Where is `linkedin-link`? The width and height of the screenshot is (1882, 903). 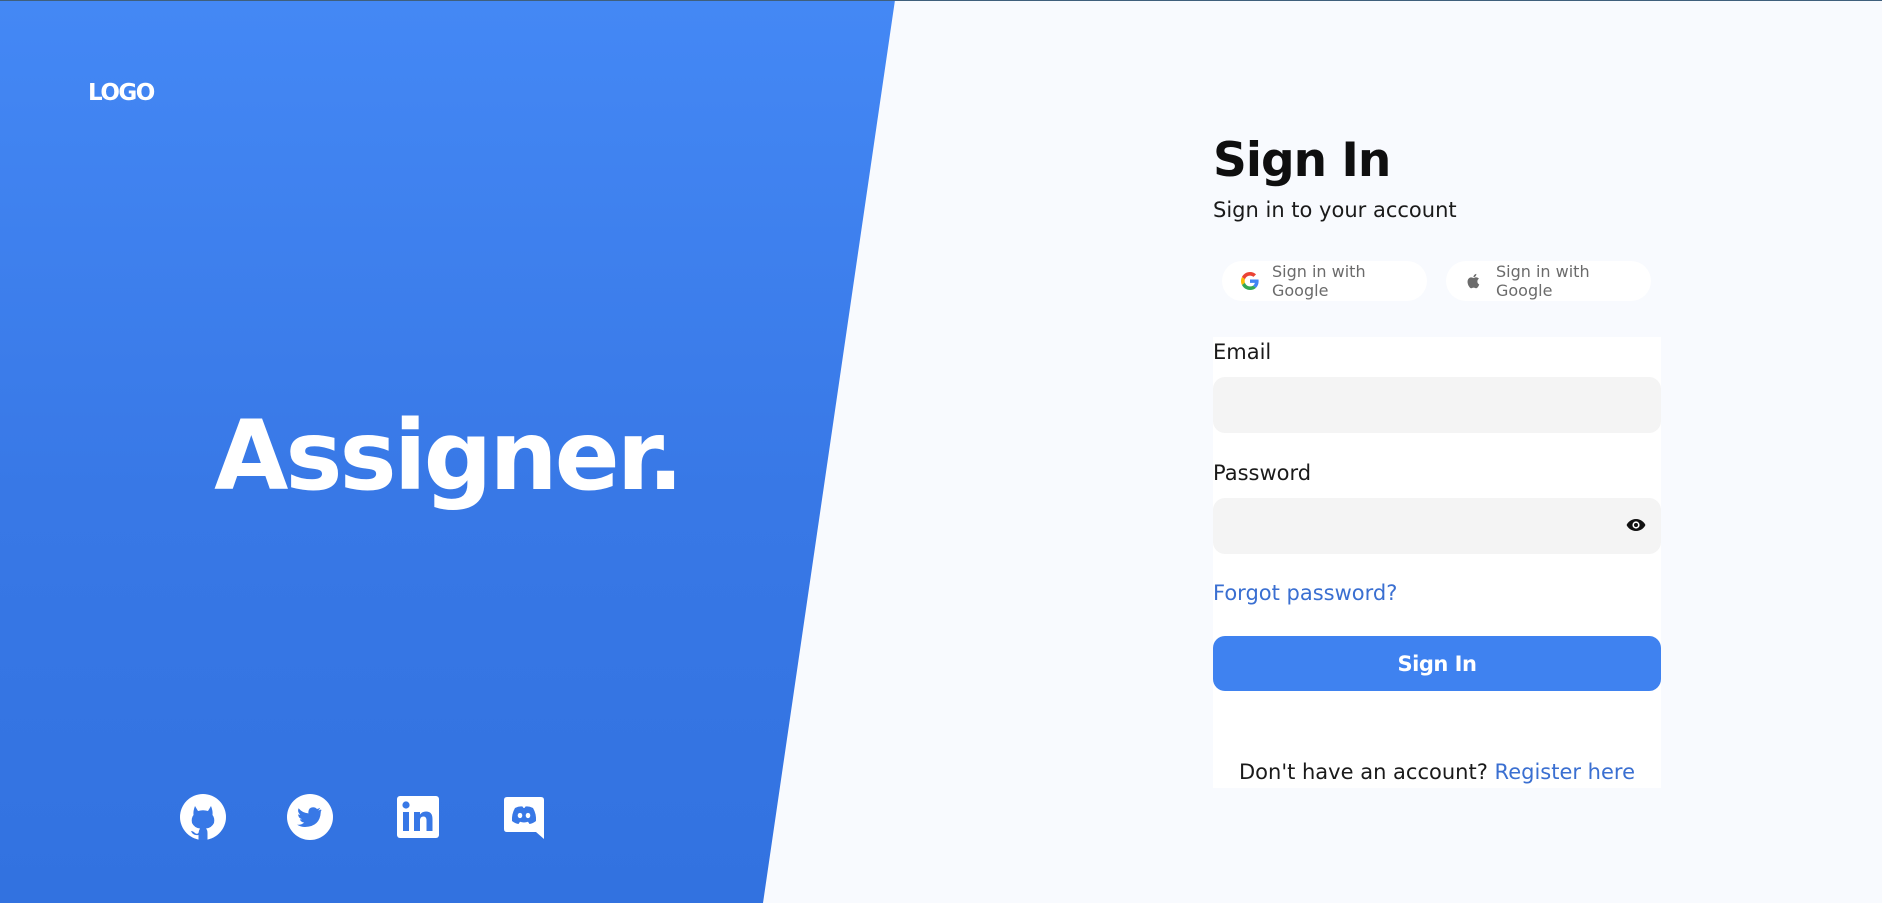
linkedin-link is located at coordinates (418, 817).